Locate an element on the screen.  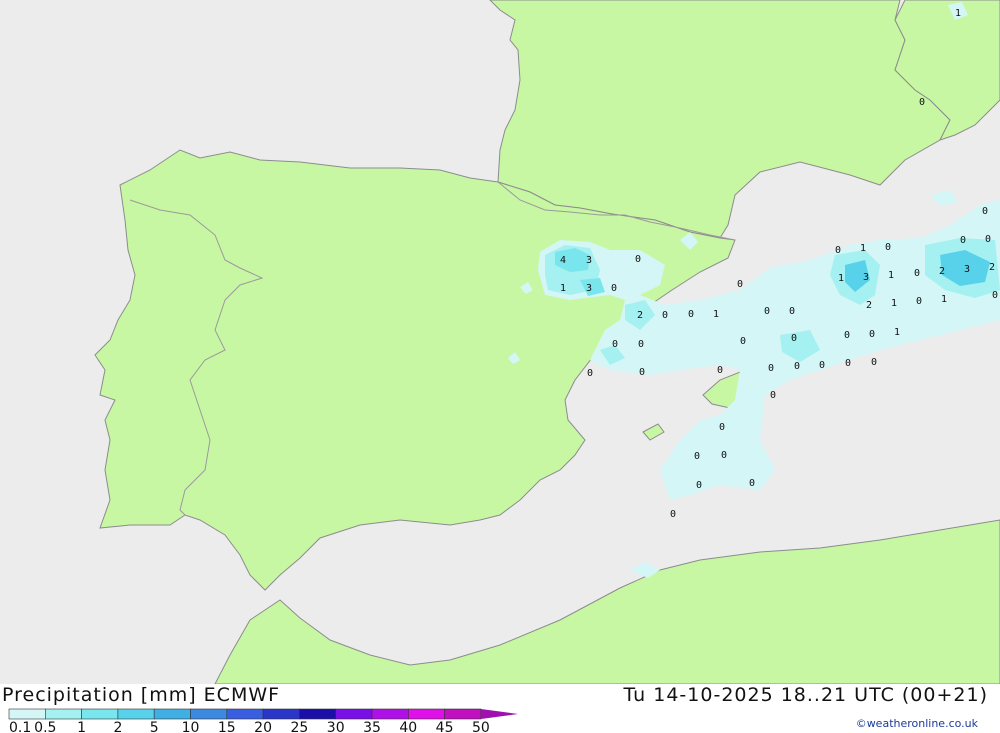
legend-label: 2 is located at coordinates (117, 726).